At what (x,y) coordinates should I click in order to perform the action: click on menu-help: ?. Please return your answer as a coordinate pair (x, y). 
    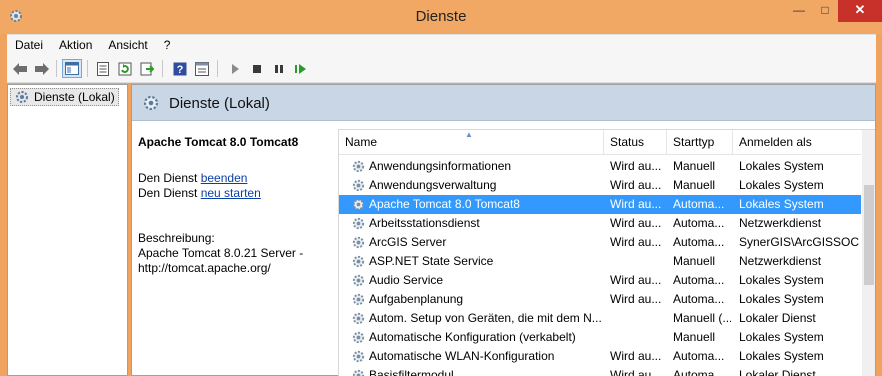
    Looking at the image, I should click on (167, 43).